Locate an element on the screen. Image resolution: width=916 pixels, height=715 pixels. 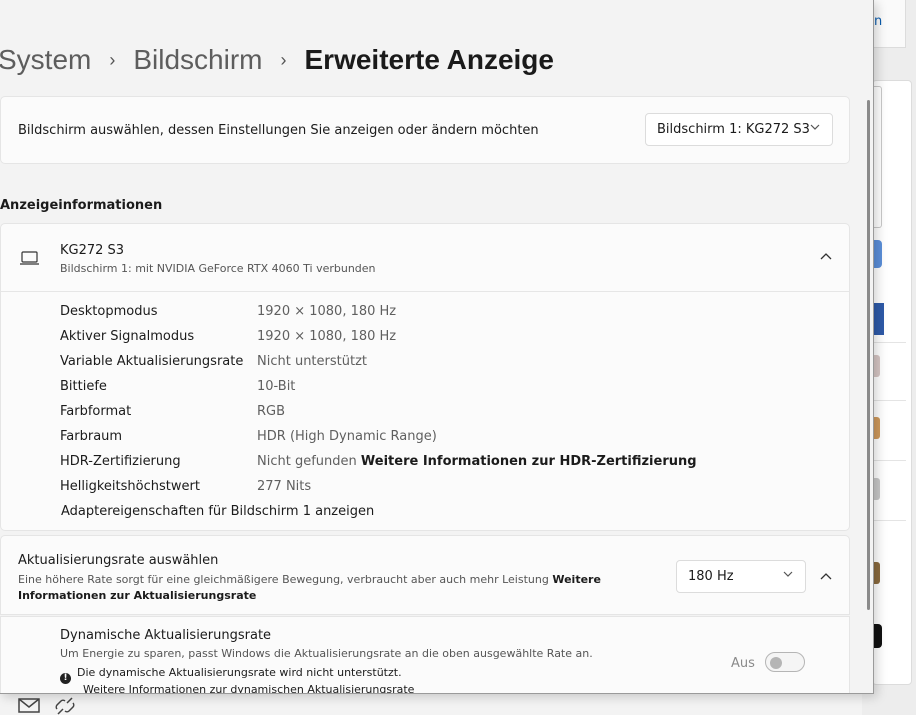
link-icon is located at coordinates (65, 706).